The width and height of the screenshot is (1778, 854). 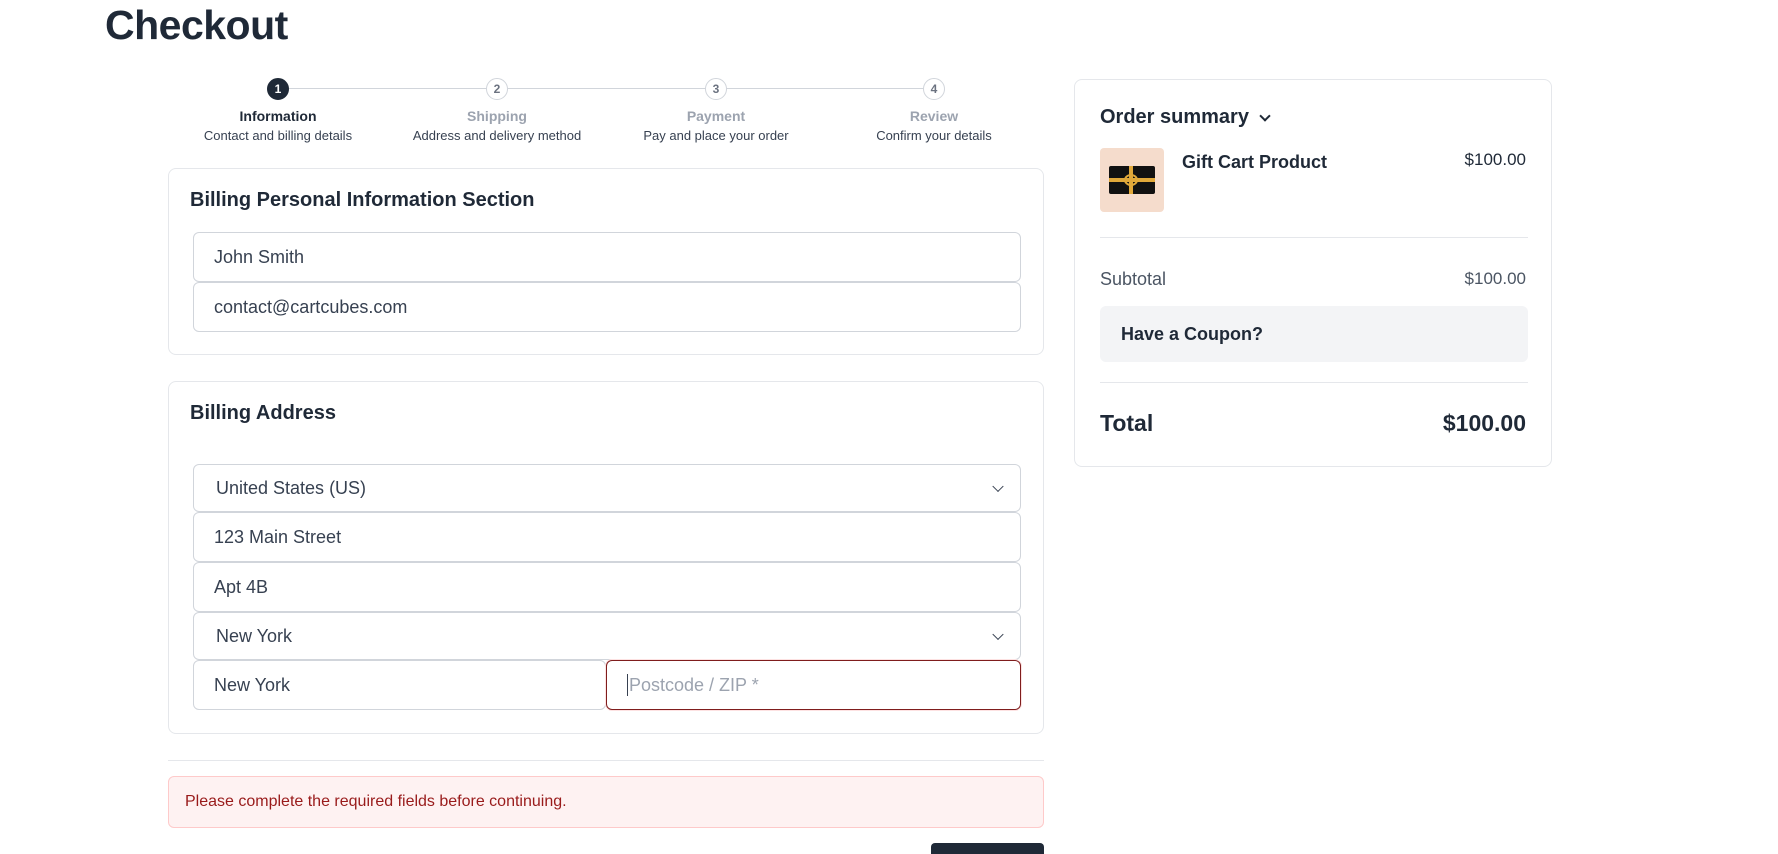 I want to click on step-payment: 3 Payment Pay and place your order, so click(x=716, y=110).